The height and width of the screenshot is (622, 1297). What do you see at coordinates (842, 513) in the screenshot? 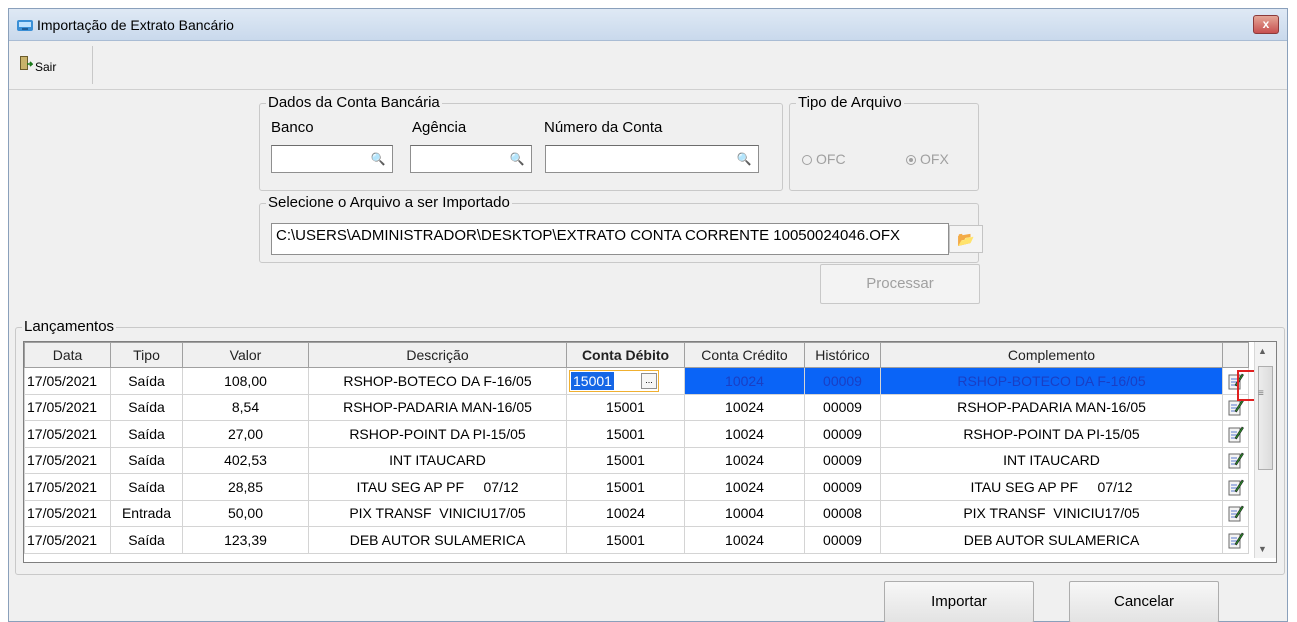
I see `cell-historico: 00008` at bounding box center [842, 513].